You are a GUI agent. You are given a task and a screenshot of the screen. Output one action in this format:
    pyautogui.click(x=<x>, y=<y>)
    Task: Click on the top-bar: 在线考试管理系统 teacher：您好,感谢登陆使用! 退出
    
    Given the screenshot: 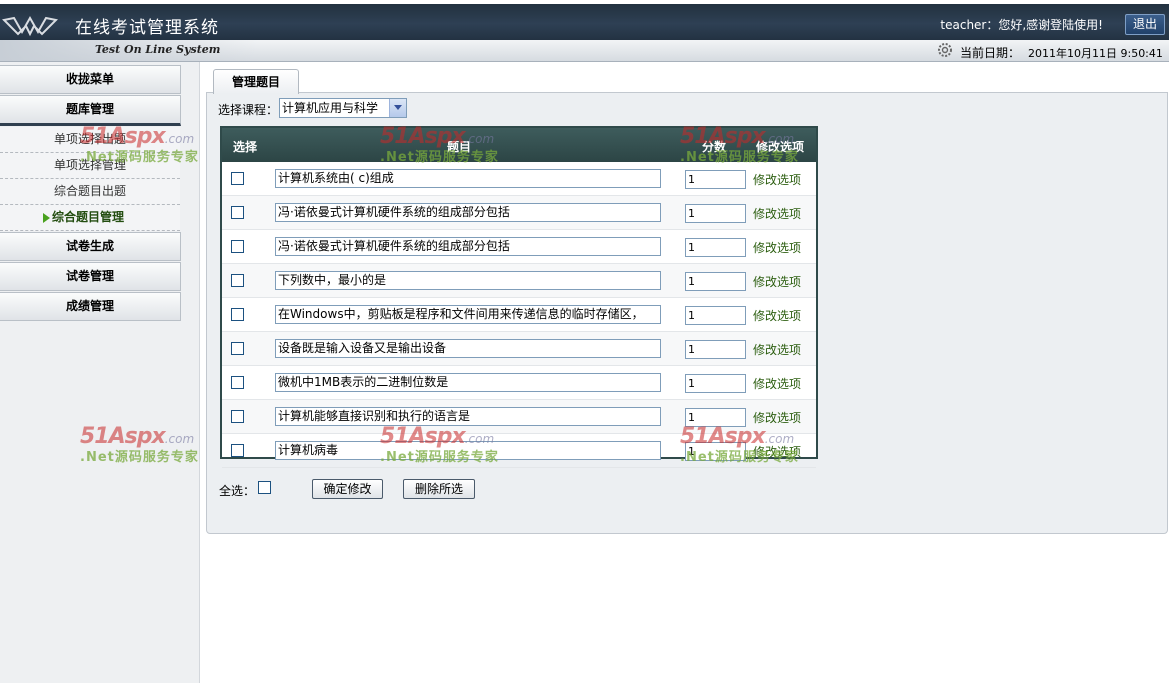 What is the action you would take?
    pyautogui.click(x=584, y=22)
    